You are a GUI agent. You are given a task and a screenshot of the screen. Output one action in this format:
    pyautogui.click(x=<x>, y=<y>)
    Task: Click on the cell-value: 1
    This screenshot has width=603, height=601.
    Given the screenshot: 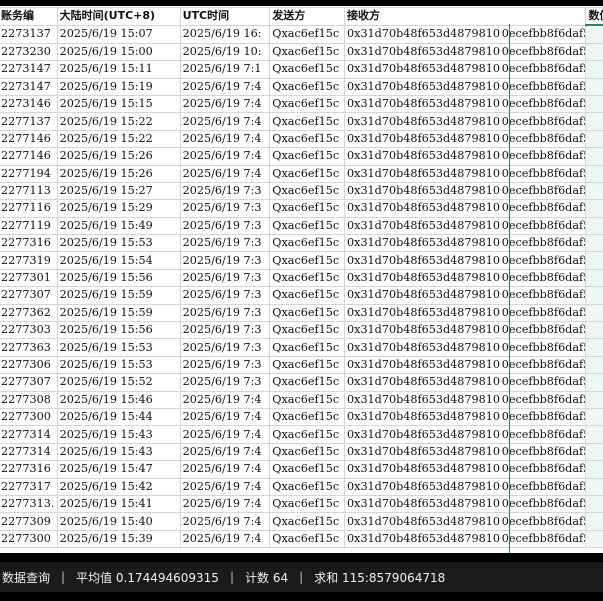 What is the action you would take?
    pyautogui.click(x=594, y=156)
    